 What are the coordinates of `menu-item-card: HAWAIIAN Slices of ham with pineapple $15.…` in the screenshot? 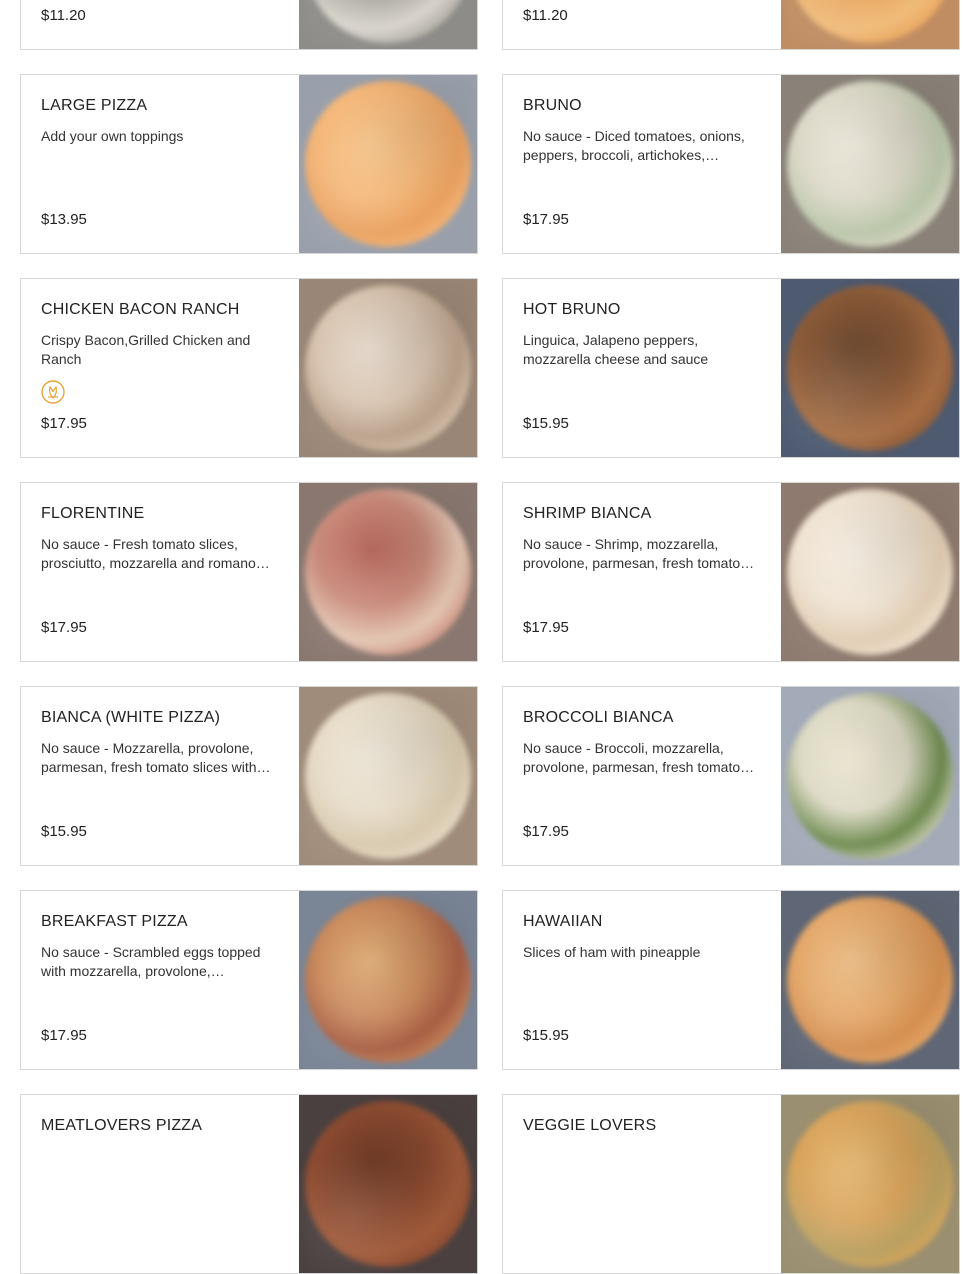 It's located at (731, 980).